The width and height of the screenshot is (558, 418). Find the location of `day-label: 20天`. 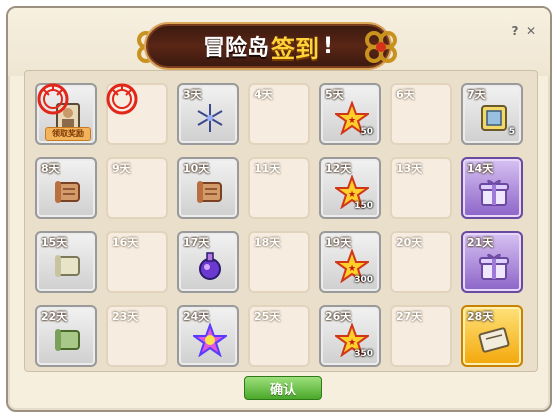

day-label: 20天 is located at coordinates (409, 242).